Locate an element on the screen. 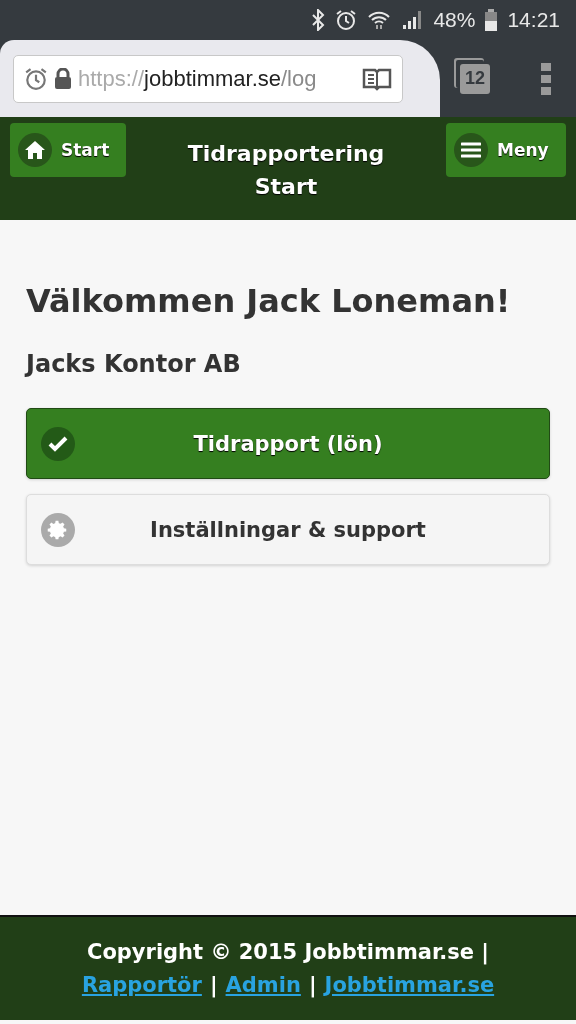 The image size is (576, 1024). menu-icon is located at coordinates (471, 150).